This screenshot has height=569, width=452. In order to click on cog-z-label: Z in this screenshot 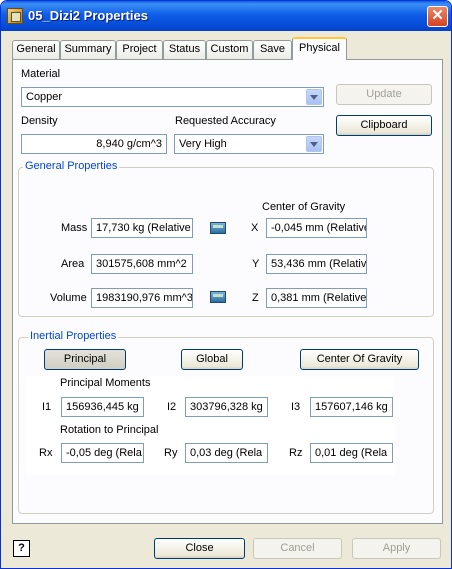, I will do `click(255, 298)`.